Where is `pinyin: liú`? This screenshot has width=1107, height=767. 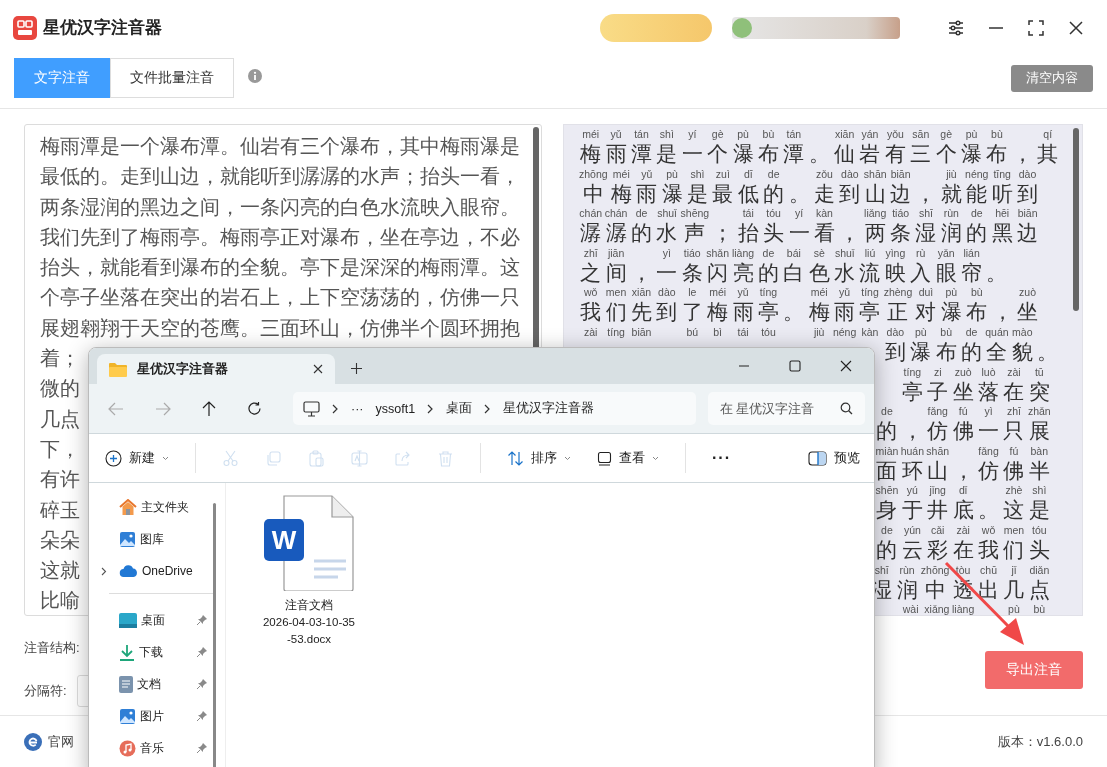
pinyin: liú is located at coordinates (870, 252).